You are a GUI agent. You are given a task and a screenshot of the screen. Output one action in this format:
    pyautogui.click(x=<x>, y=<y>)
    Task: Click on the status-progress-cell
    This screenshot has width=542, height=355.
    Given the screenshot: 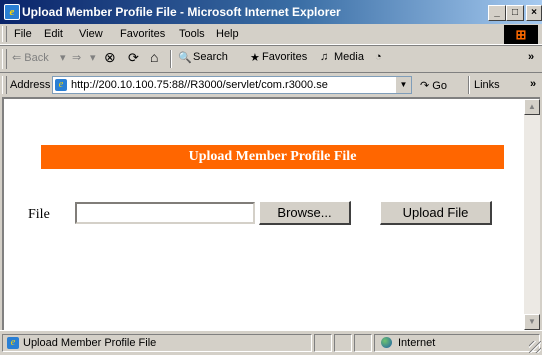 What is the action you would take?
    pyautogui.click(x=323, y=343)
    